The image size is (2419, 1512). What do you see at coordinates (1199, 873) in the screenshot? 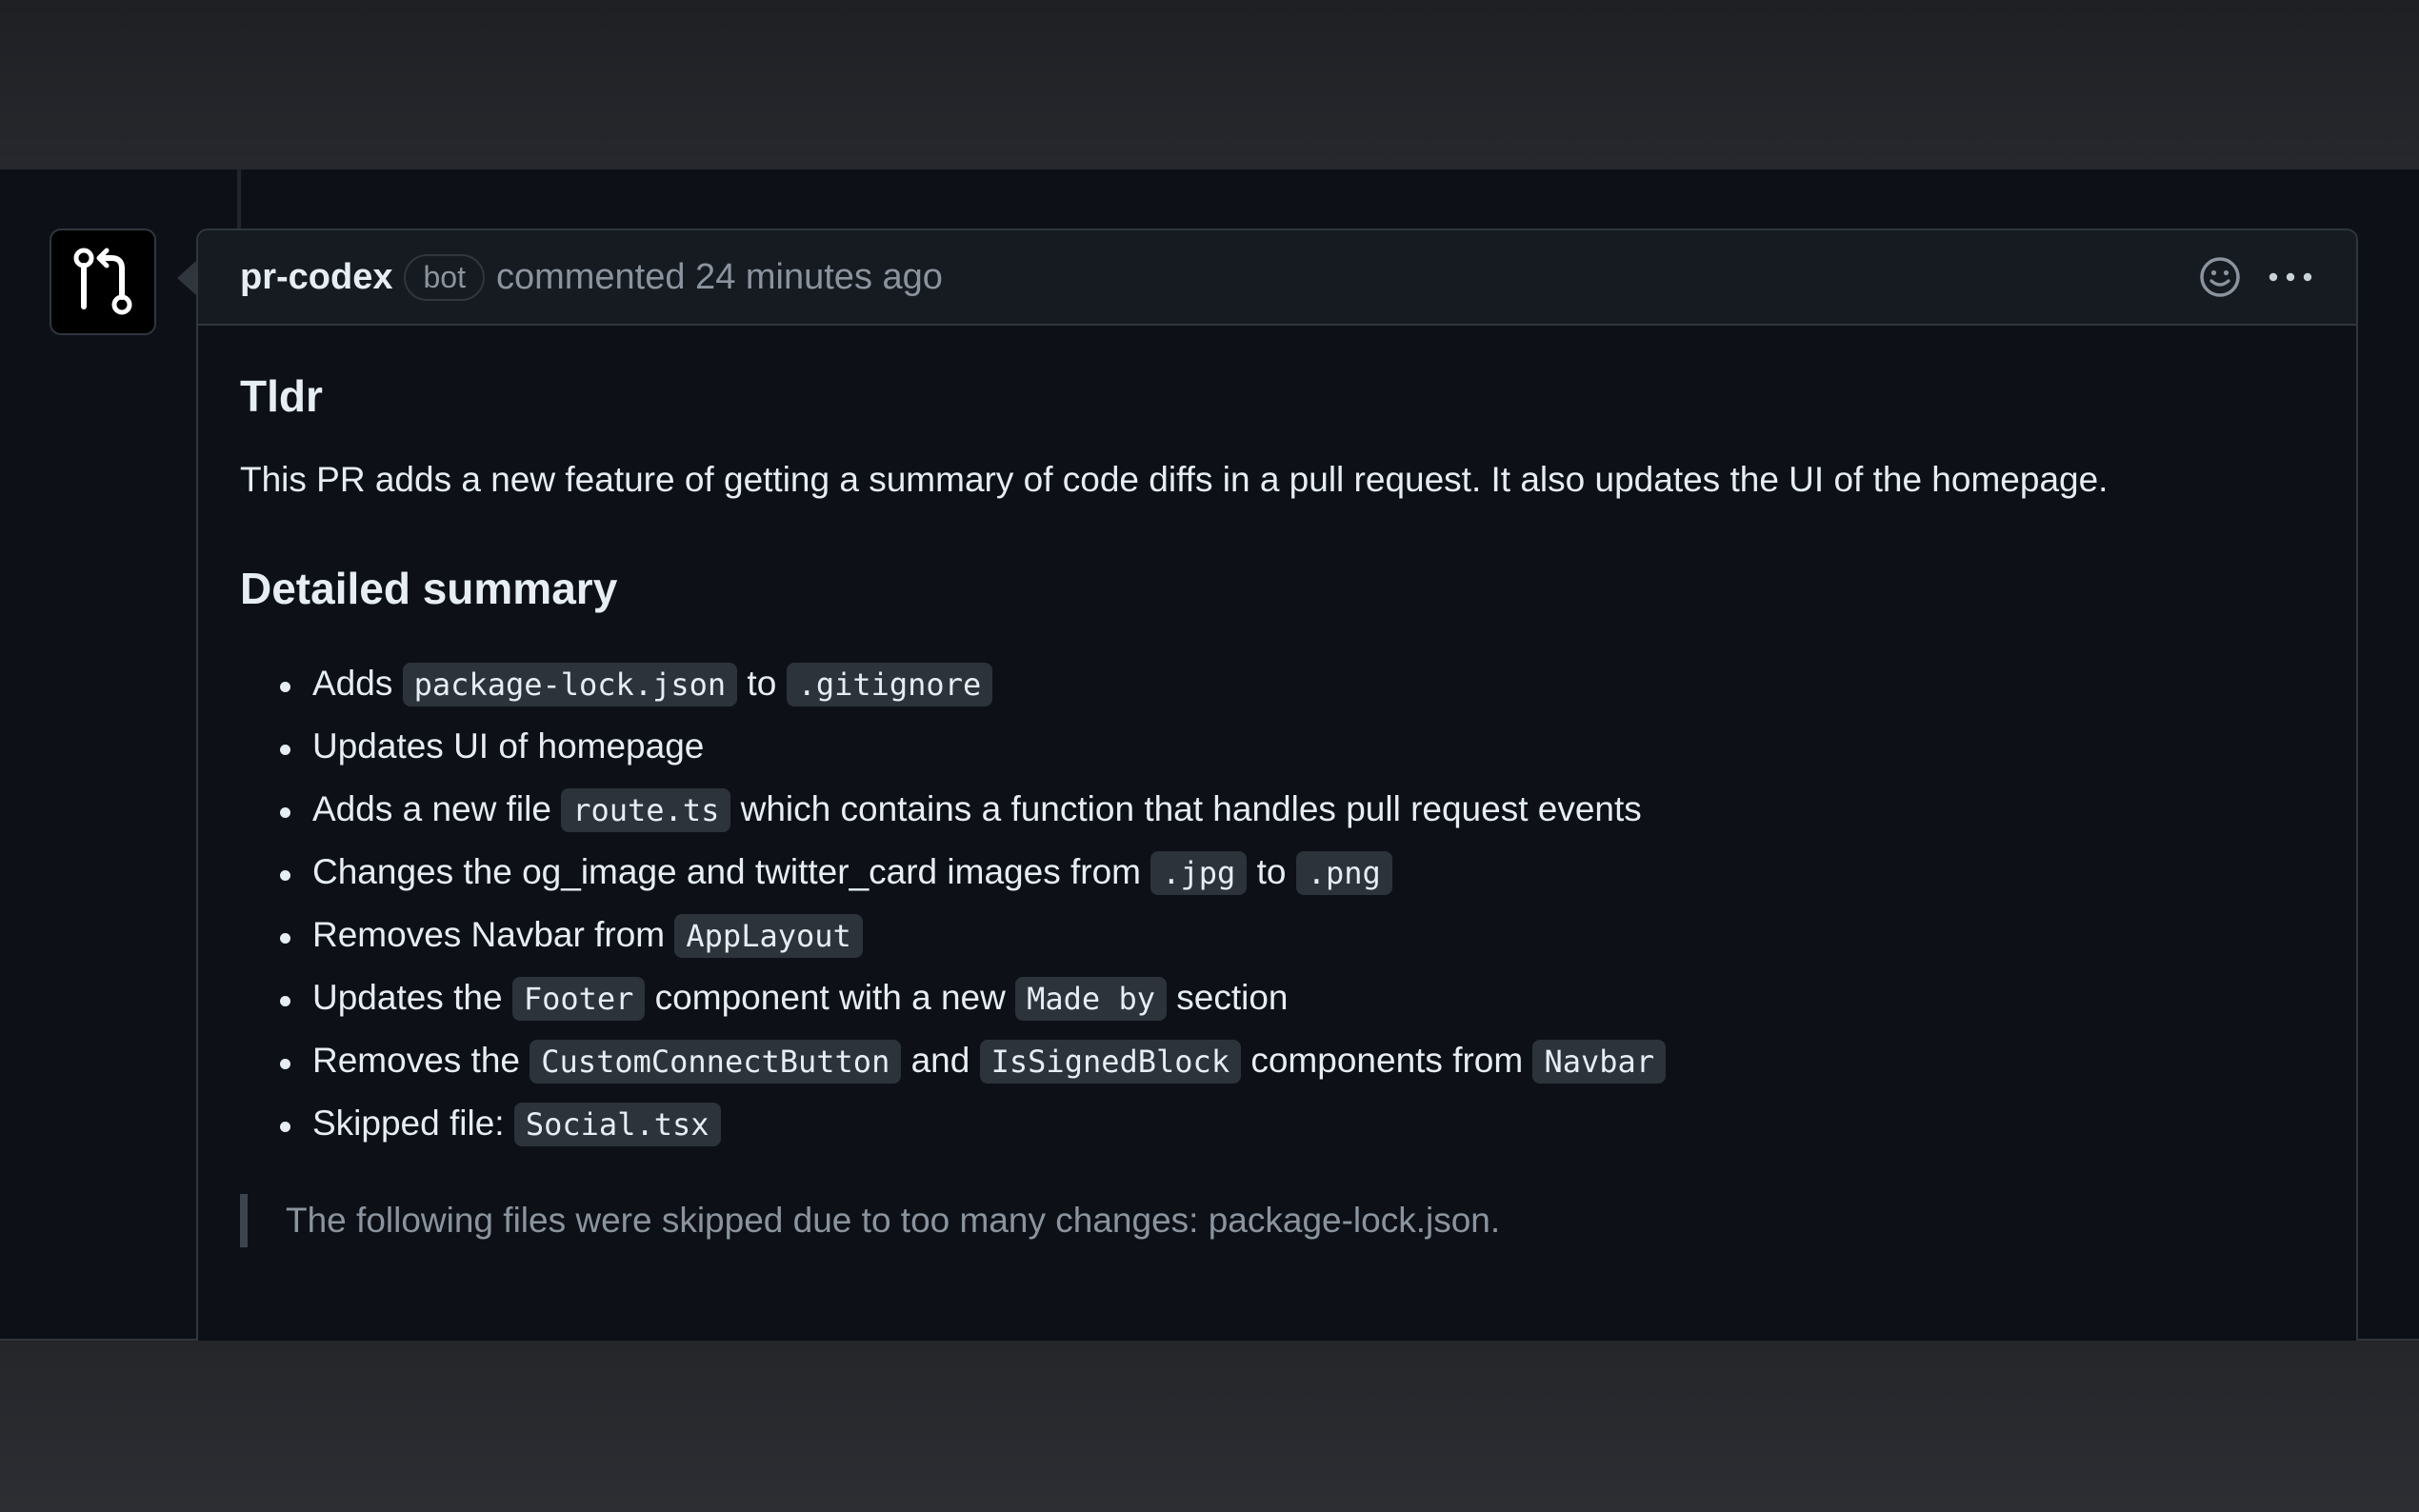
I see `code-jpg: .jpg` at bounding box center [1199, 873].